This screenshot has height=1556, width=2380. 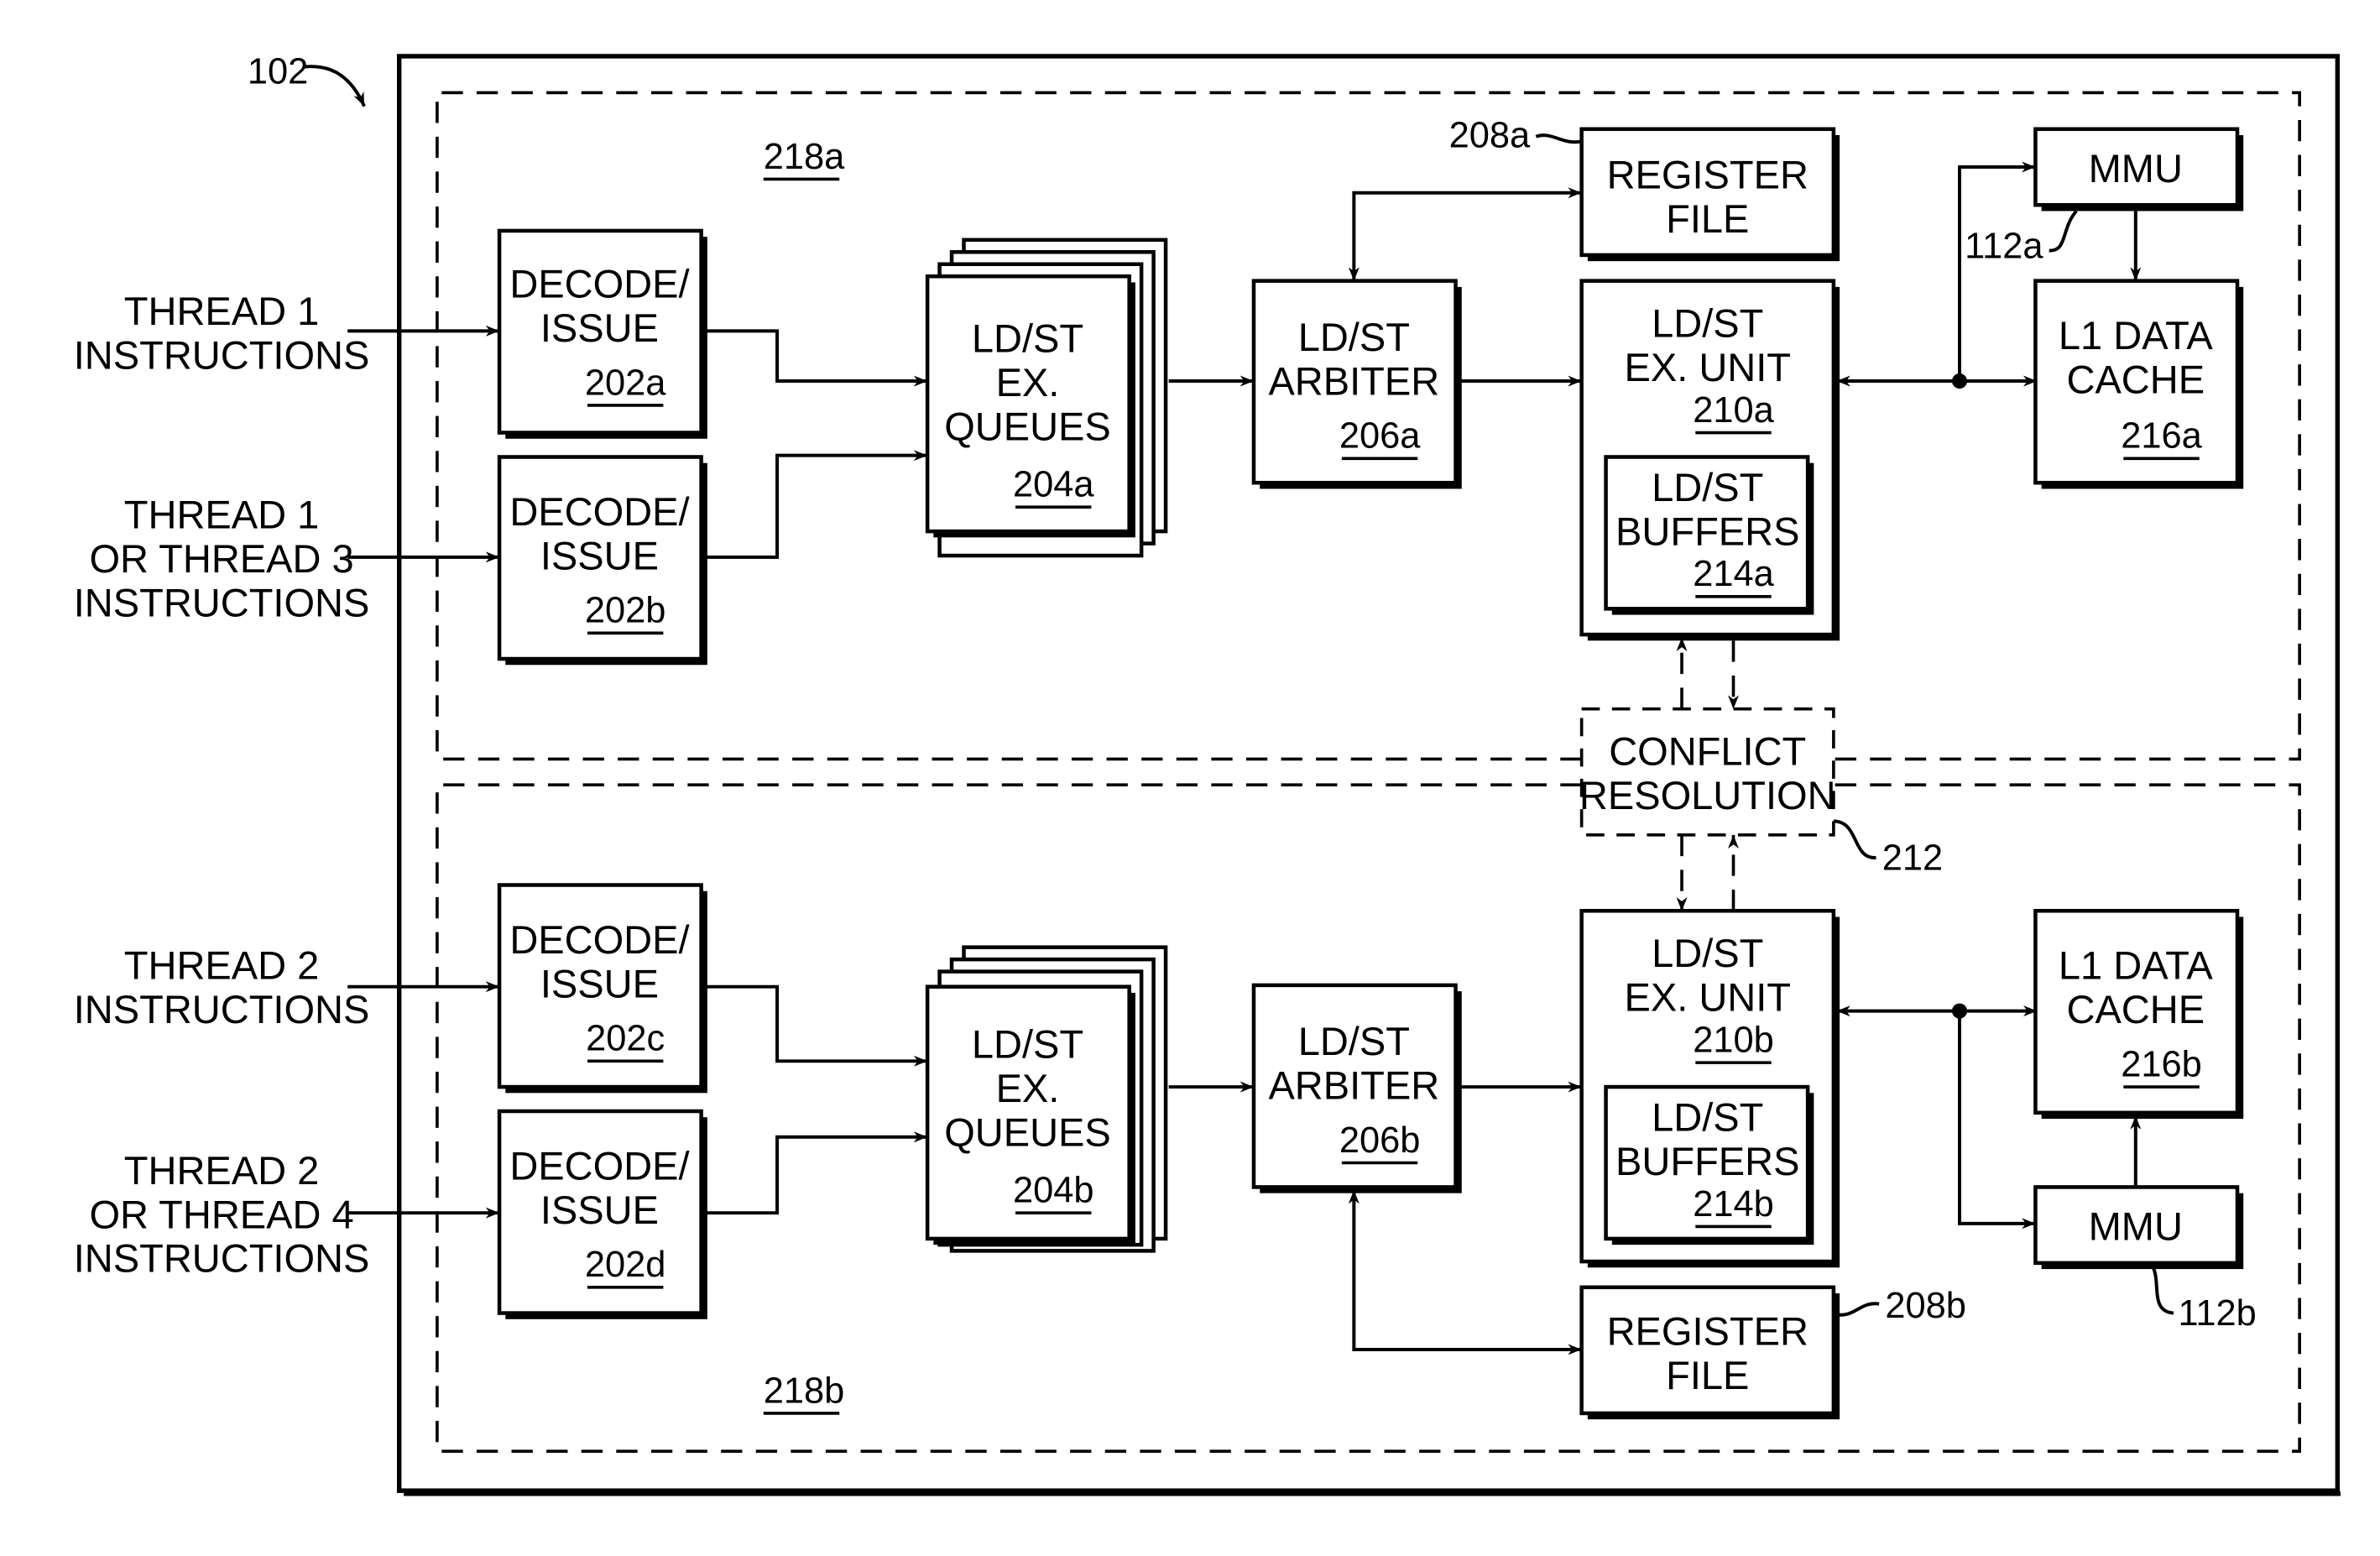 I want to click on block-ref: 202d, so click(x=625, y=1265).